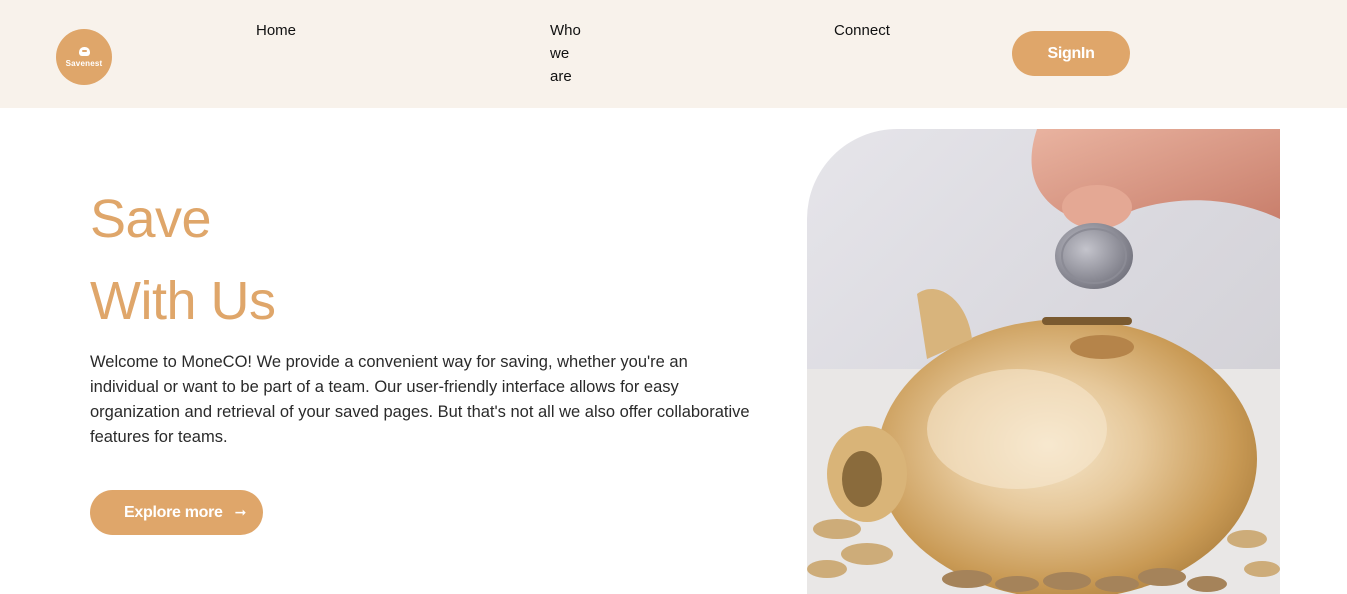 The height and width of the screenshot is (594, 1347). What do you see at coordinates (183, 301) in the screenshot?
I see `hero-title-line-2: With Us` at bounding box center [183, 301].